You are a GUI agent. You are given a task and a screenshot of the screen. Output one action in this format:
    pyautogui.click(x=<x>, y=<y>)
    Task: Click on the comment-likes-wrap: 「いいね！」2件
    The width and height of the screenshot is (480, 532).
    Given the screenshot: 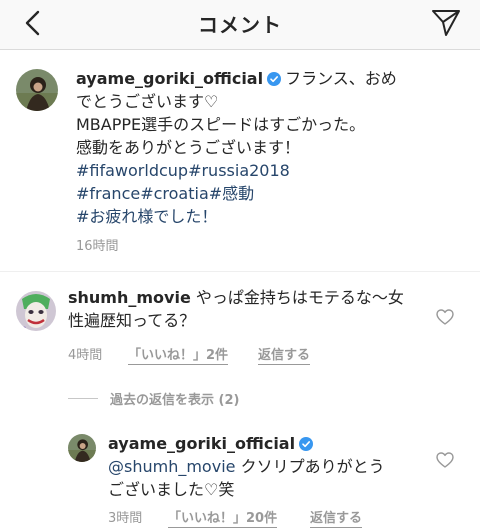 What is the action you would take?
    pyautogui.click(x=178, y=354)
    